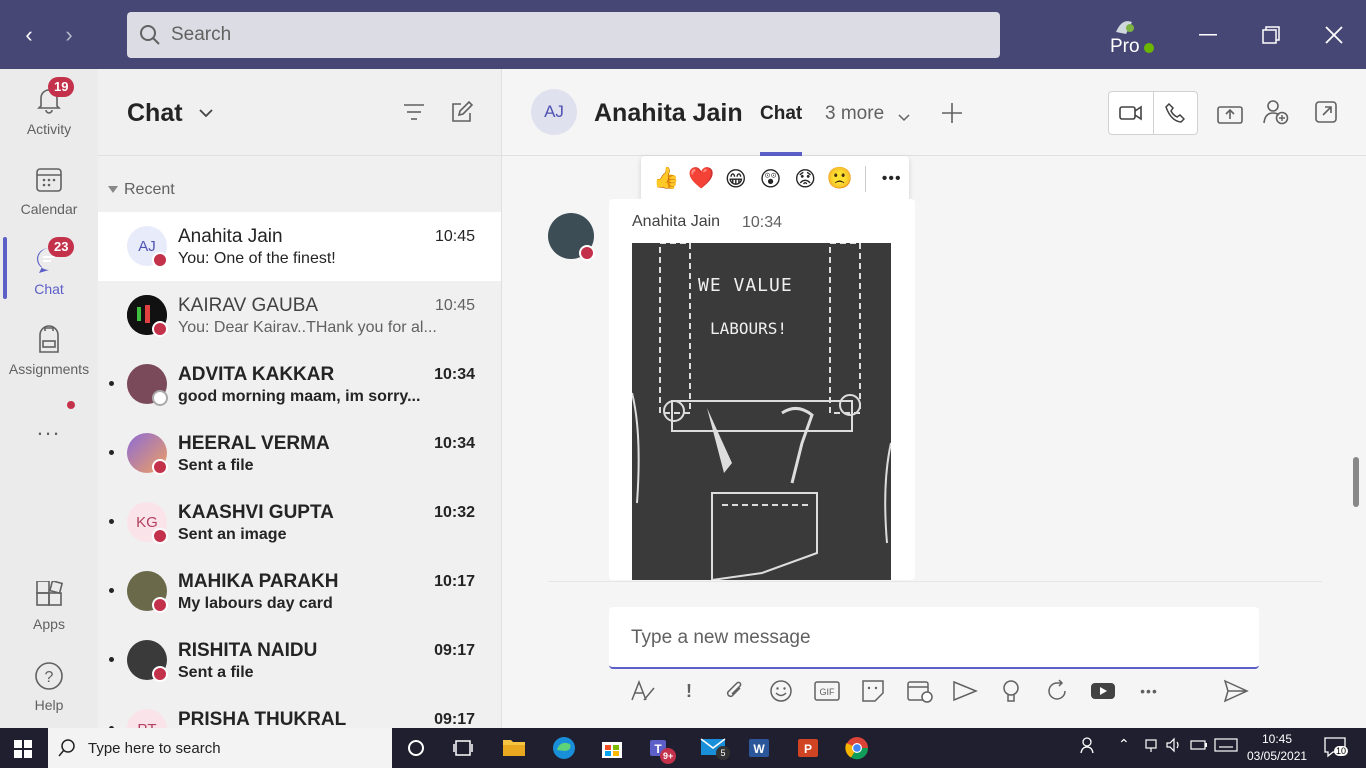 Image resolution: width=1366 pixels, height=768 pixels. What do you see at coordinates (1199, 748) in the screenshot?
I see `battery-icon` at bounding box center [1199, 748].